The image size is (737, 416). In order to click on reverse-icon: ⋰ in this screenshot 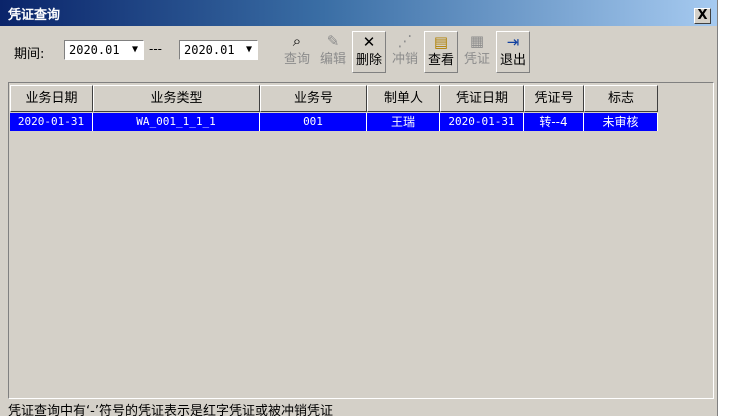, I will do `click(405, 41)`.